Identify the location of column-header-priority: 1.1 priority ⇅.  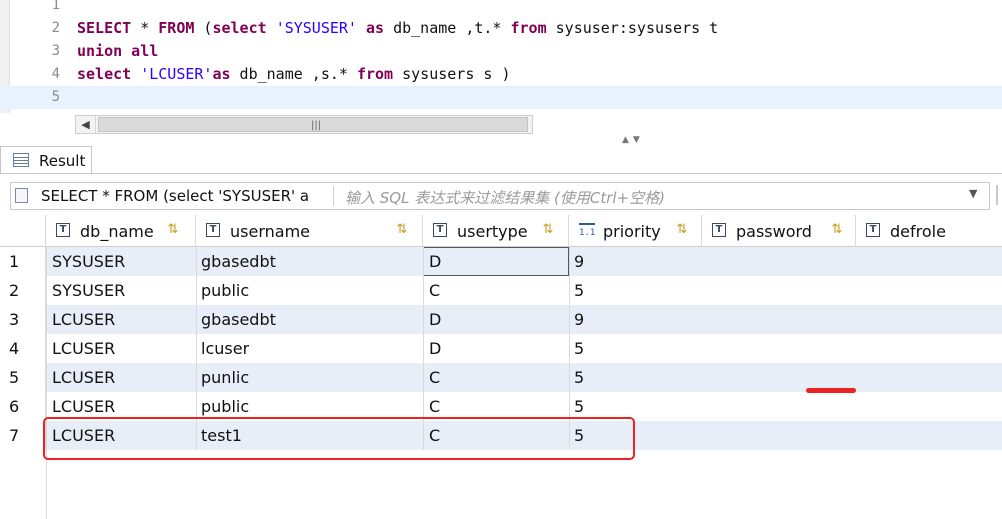
(635, 231).